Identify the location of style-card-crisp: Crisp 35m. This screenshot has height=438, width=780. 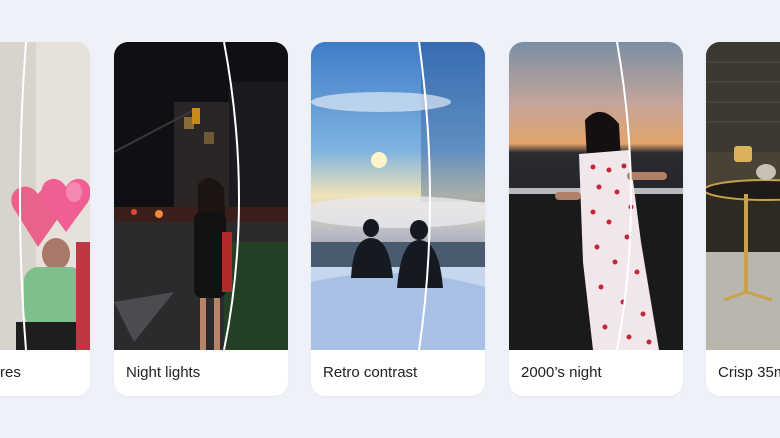
(743, 219).